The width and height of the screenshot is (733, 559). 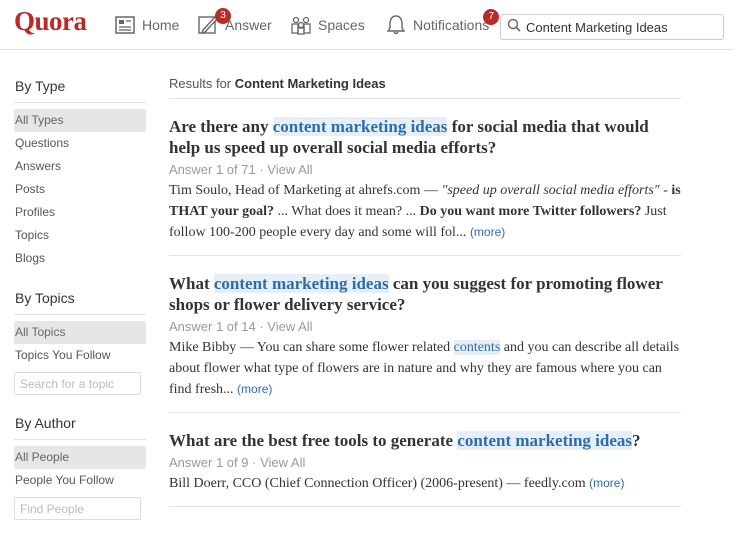 I want to click on nav-spaces-label: Spaces, so click(x=341, y=25).